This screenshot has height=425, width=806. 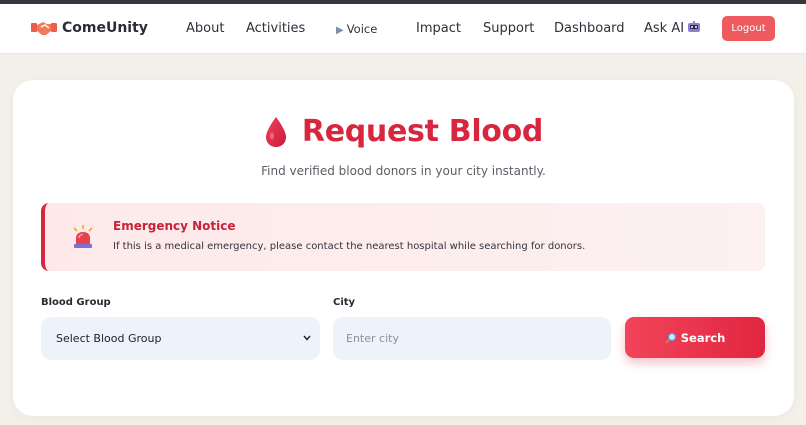 What do you see at coordinates (589, 28) in the screenshot?
I see `nav-dashboard: Dashboard` at bounding box center [589, 28].